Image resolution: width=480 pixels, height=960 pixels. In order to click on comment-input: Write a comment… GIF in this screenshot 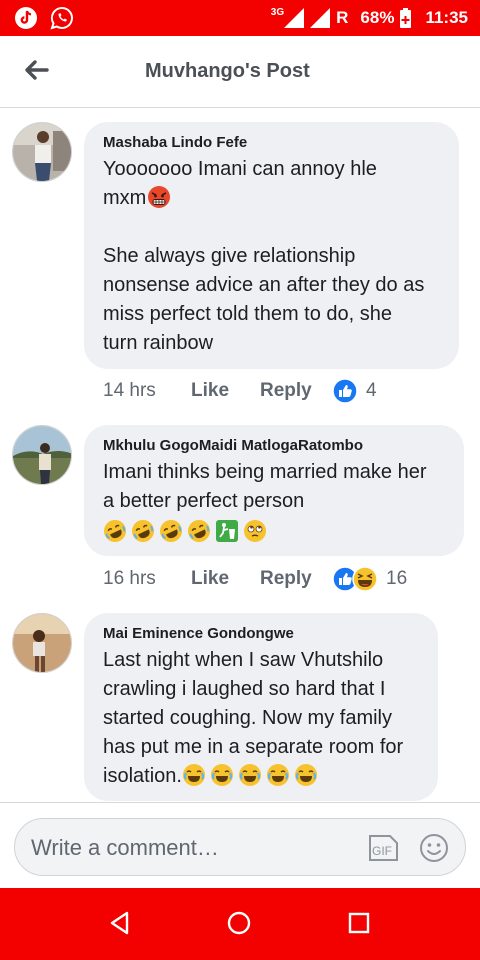, I will do `click(240, 847)`.